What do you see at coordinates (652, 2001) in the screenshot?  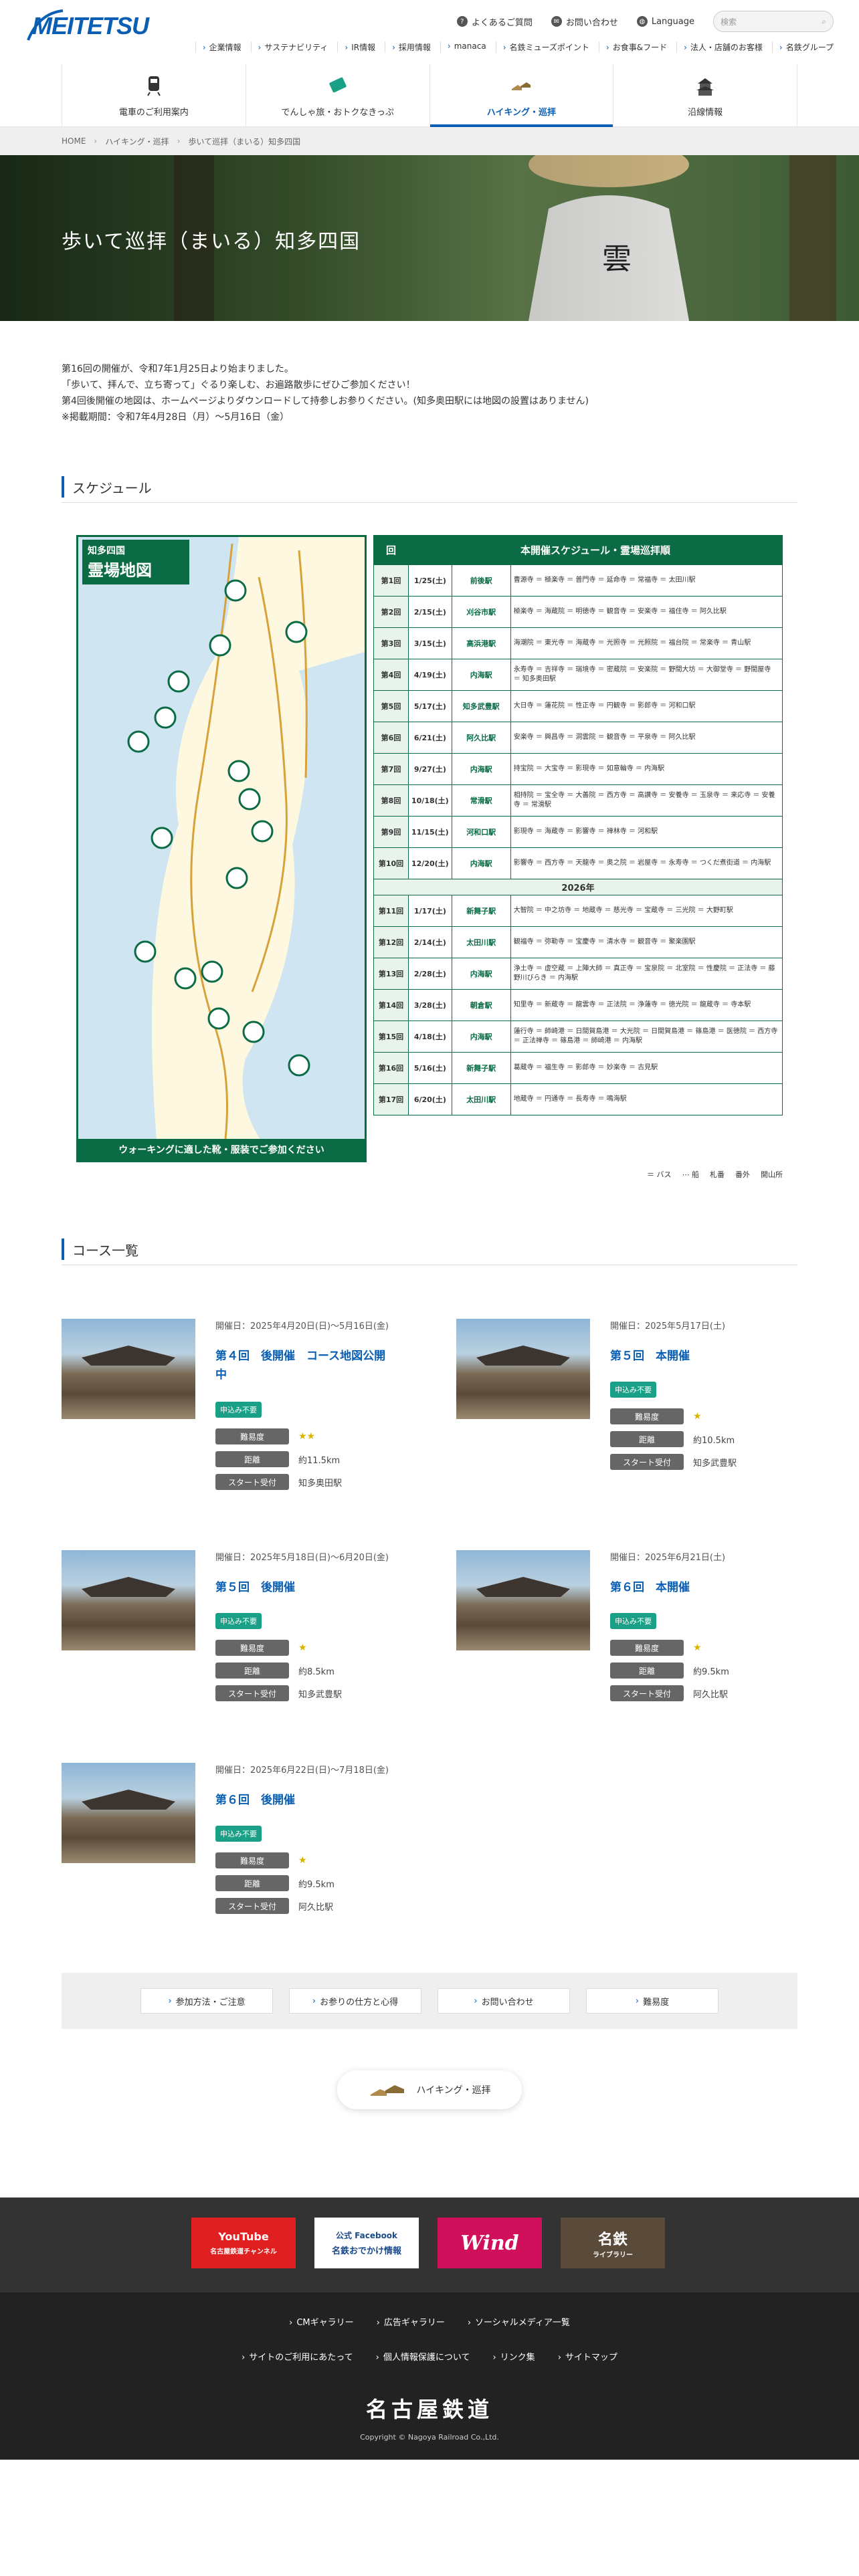 I see `link-difficulty: 難易度` at bounding box center [652, 2001].